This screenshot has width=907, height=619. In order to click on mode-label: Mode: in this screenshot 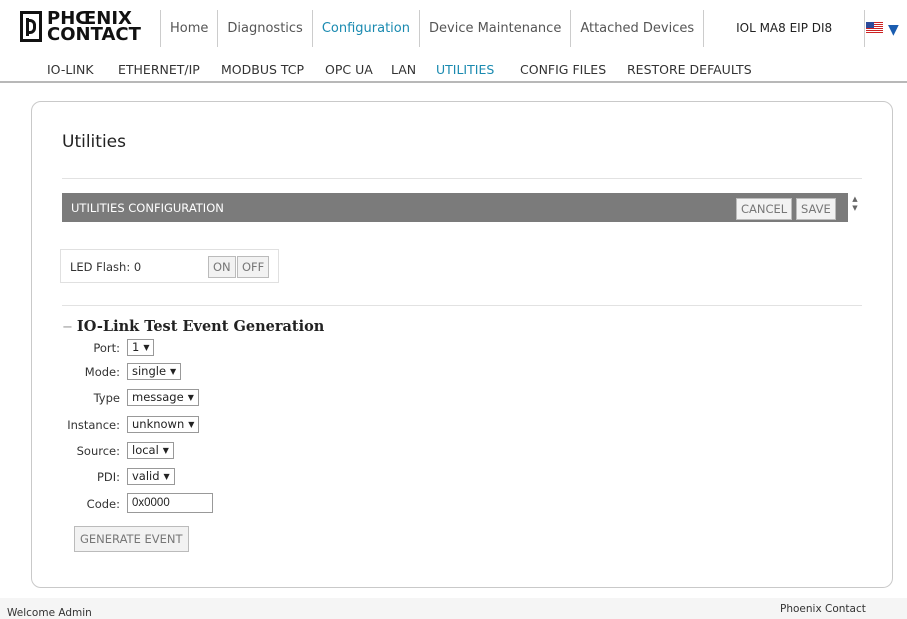, I will do `click(102, 372)`.